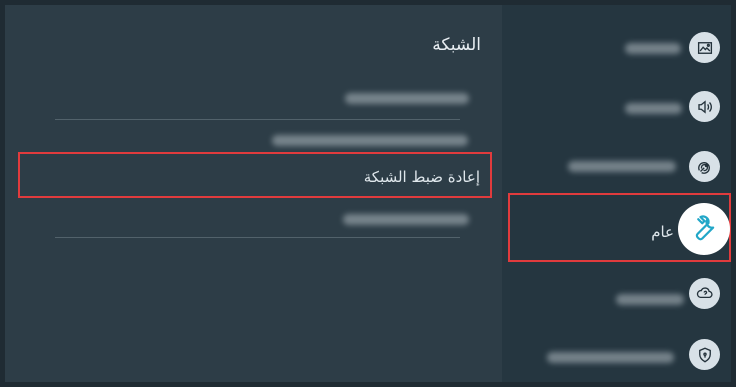 This screenshot has width=736, height=387. I want to click on broadcast-icon, so click(704, 166).